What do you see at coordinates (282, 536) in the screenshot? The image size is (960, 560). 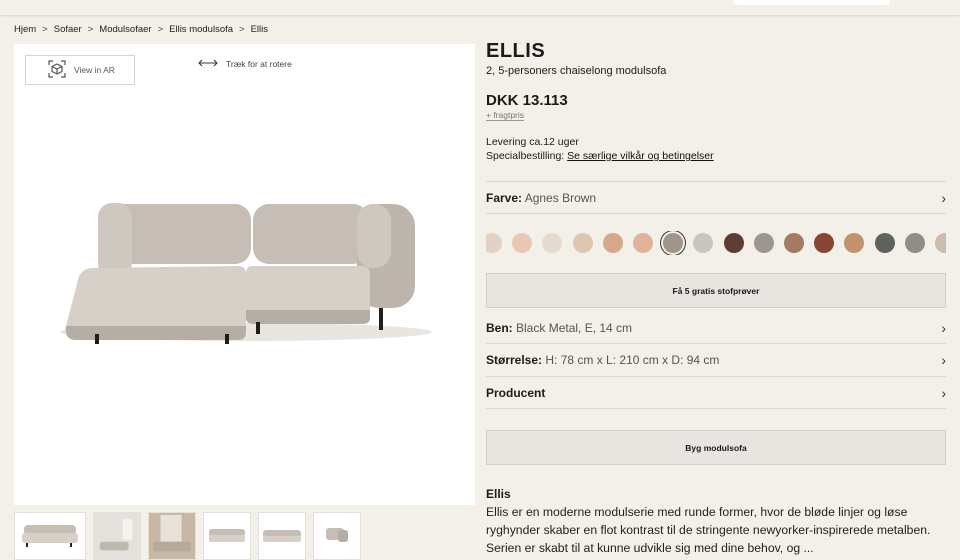 I see `thumbnail-side` at bounding box center [282, 536].